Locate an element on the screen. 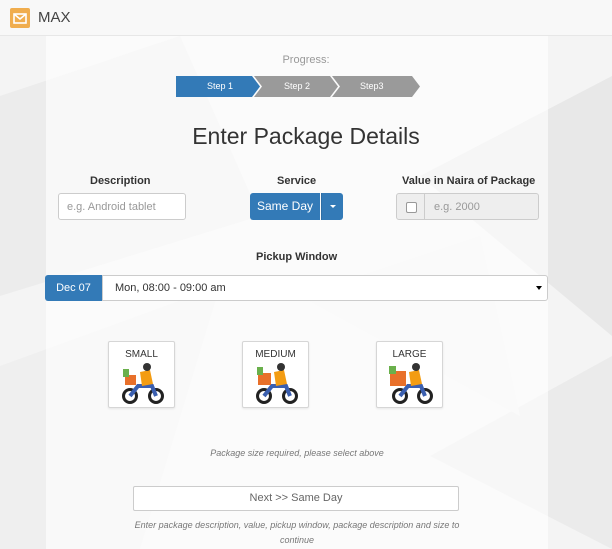 The height and width of the screenshot is (549, 612). size-option-large: LARGE is located at coordinates (409, 374).